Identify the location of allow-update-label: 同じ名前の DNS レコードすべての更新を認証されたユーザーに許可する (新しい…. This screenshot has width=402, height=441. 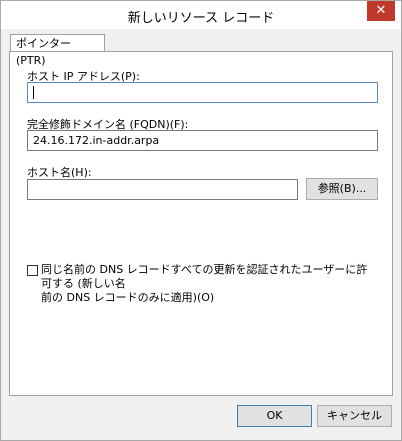
(206, 284).